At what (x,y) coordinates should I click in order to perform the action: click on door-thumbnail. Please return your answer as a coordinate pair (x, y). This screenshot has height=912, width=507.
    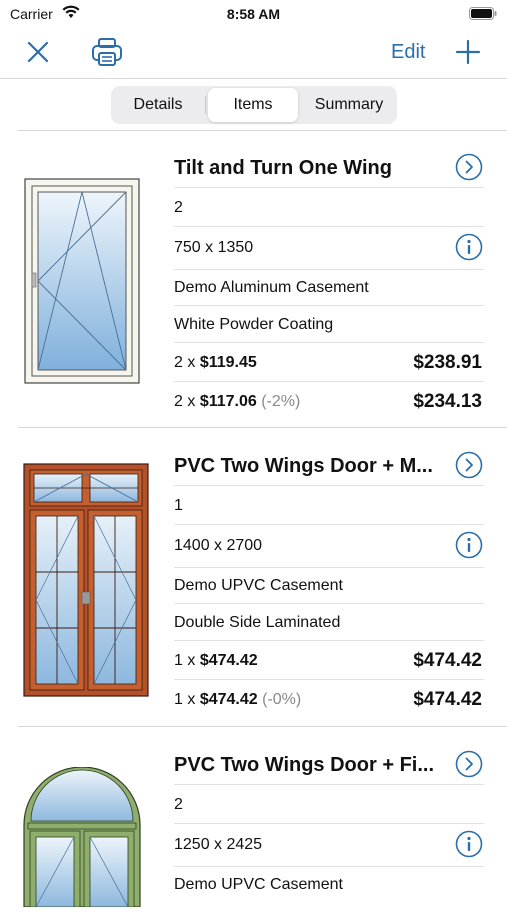
    Looking at the image, I should click on (86, 582).